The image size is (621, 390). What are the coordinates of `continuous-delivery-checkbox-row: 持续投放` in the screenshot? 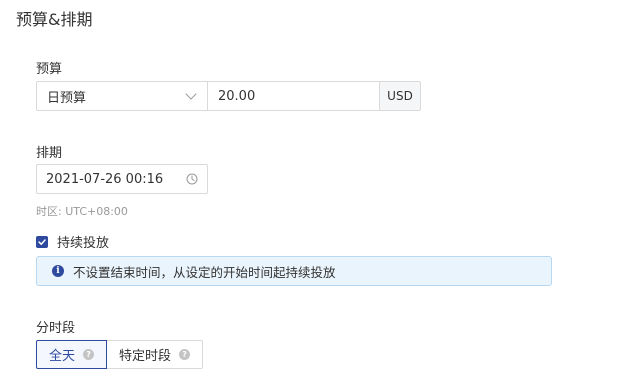 It's located at (72, 241).